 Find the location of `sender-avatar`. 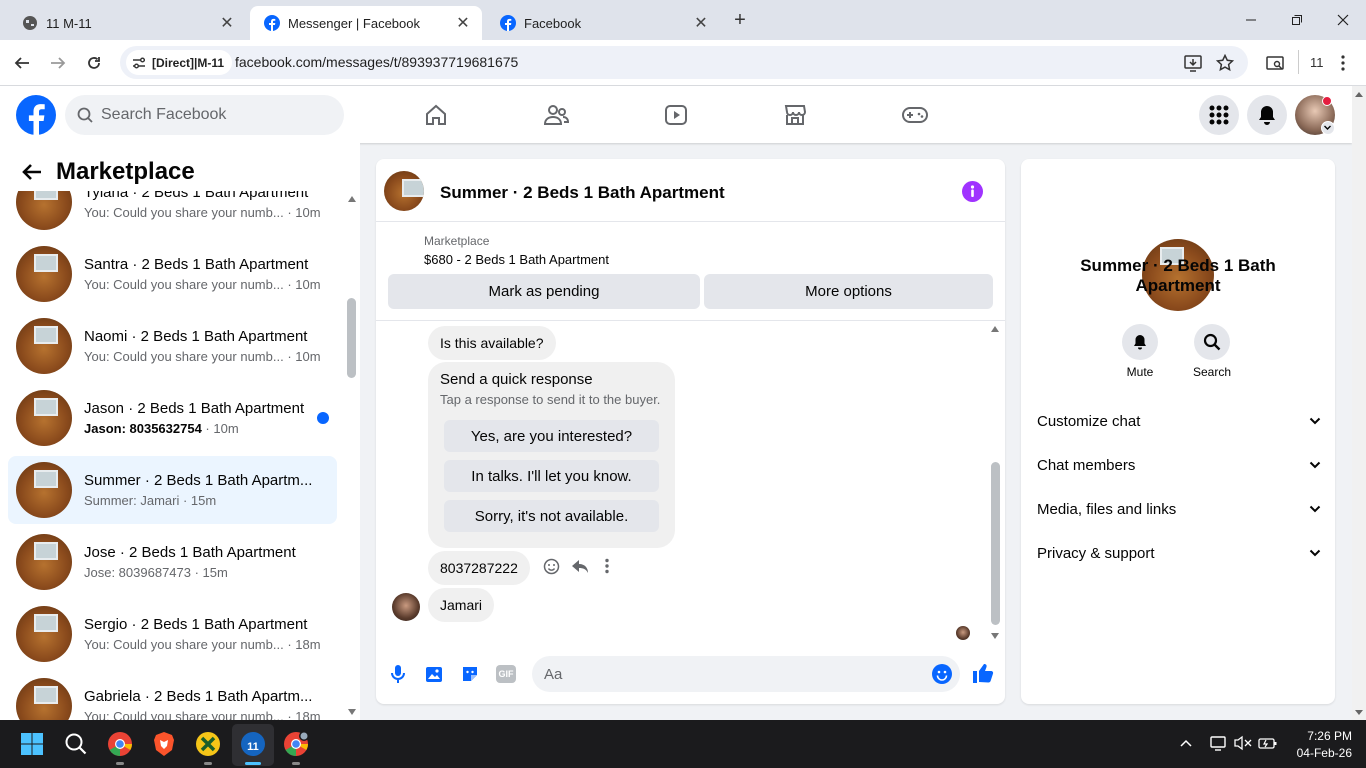

sender-avatar is located at coordinates (406, 607).